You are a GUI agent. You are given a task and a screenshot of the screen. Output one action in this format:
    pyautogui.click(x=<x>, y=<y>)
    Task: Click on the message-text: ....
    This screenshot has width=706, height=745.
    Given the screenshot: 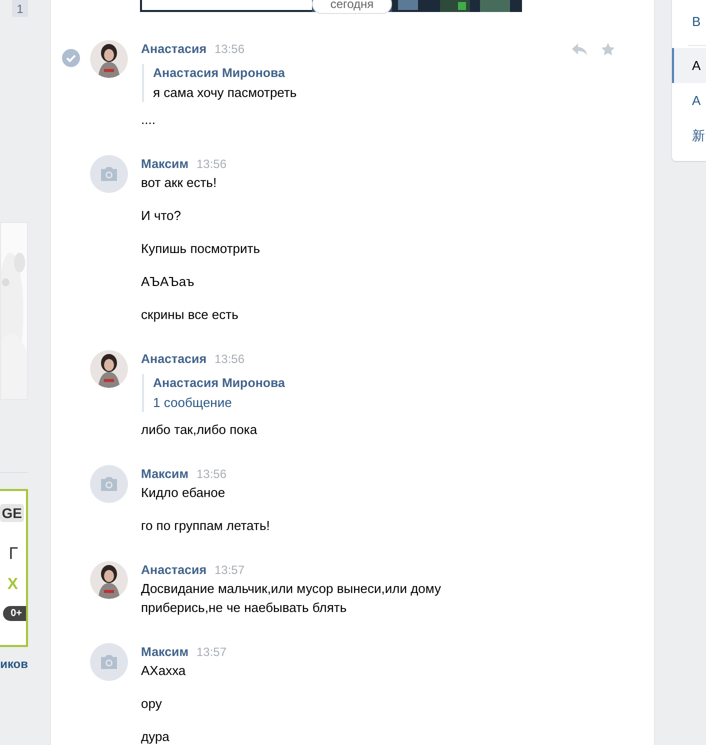 What is the action you would take?
    pyautogui.click(x=148, y=120)
    